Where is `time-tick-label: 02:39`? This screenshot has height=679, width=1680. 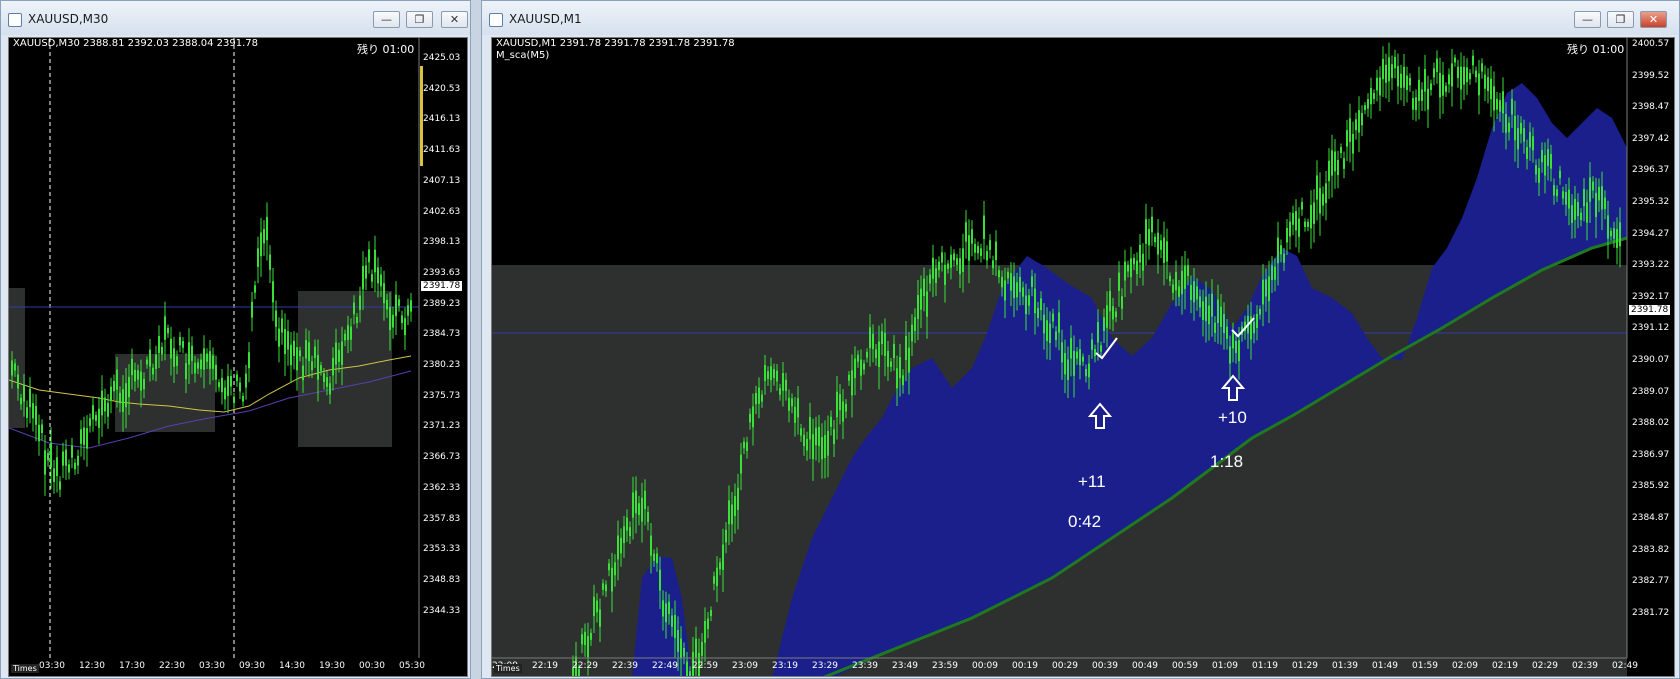 time-tick-label: 02:39 is located at coordinates (1585, 666).